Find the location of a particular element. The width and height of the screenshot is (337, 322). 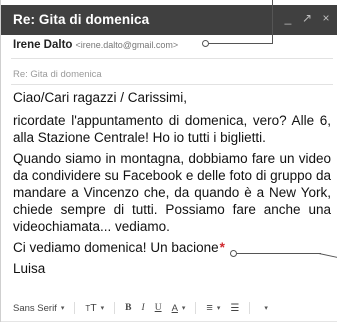

minimize-icon: _ is located at coordinates (288, 18).